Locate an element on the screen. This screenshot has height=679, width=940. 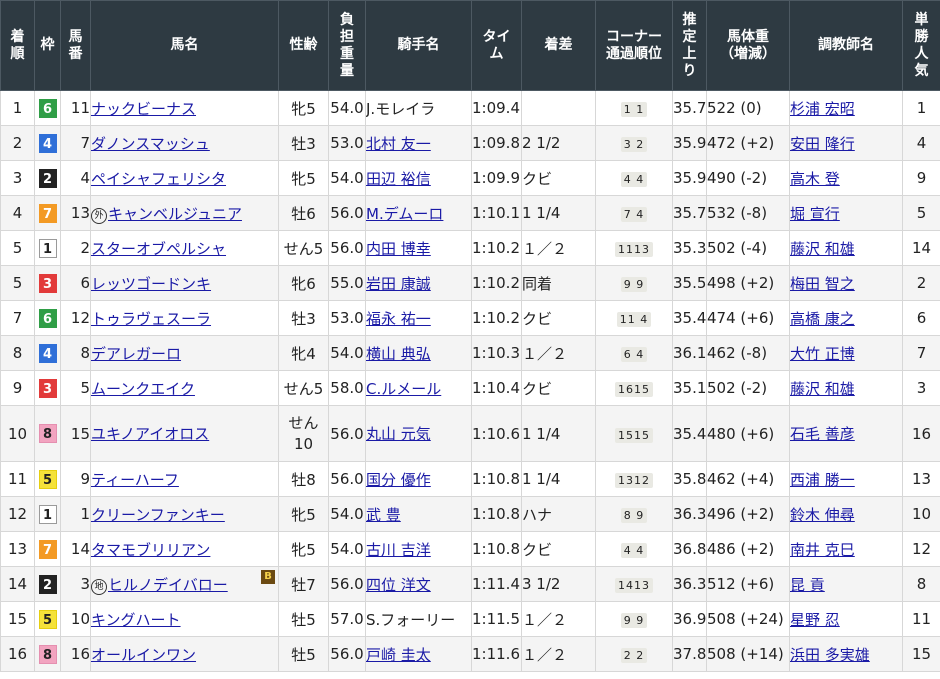
horse-name-link: ムーンクエイク is located at coordinates (143, 389).